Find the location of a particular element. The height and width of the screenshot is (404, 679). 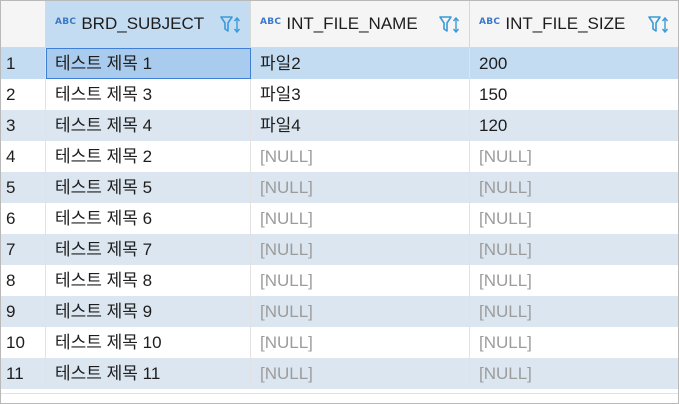

table-row: 8 테스트 제목 8 [NULL] [NULL] is located at coordinates (339, 280).